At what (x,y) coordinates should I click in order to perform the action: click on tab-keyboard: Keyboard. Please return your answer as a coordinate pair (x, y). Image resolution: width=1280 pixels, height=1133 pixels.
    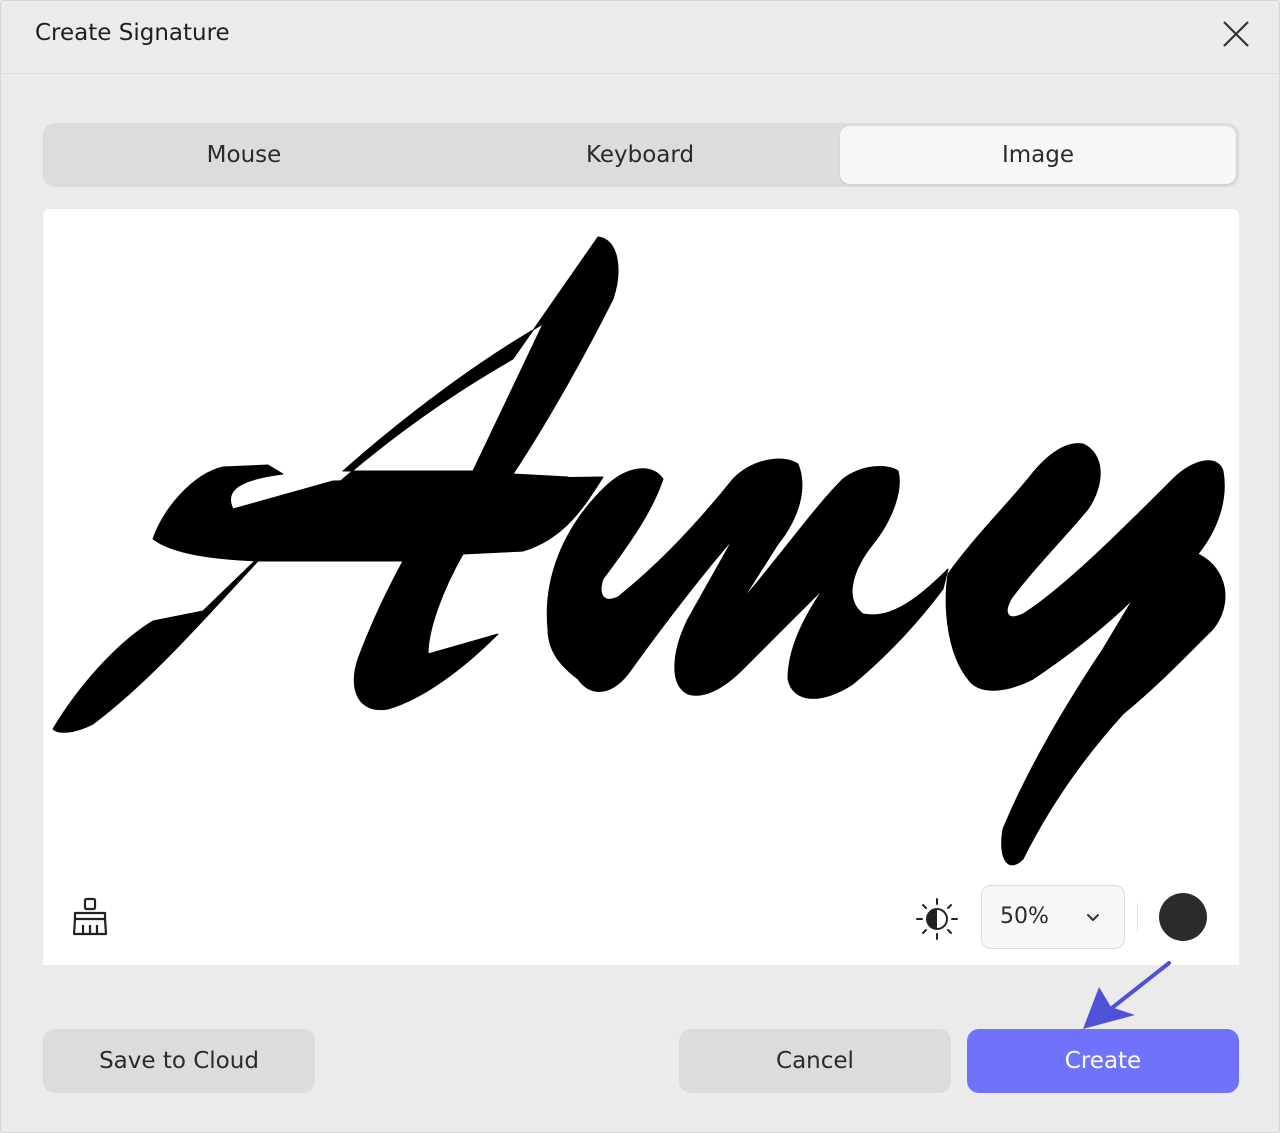
    Looking at the image, I should click on (640, 155).